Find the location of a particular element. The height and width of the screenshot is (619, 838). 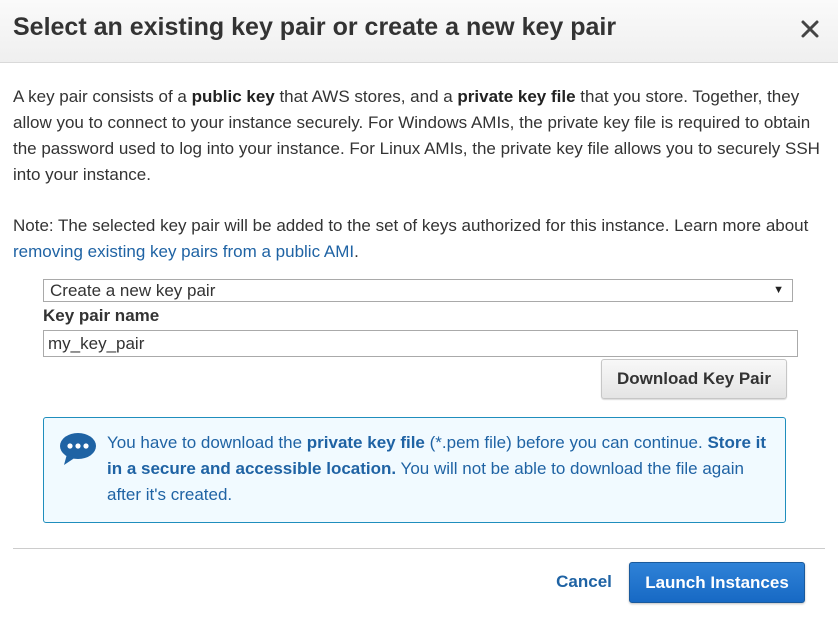

launch-instances-button: Launch Instances is located at coordinates (717, 582).